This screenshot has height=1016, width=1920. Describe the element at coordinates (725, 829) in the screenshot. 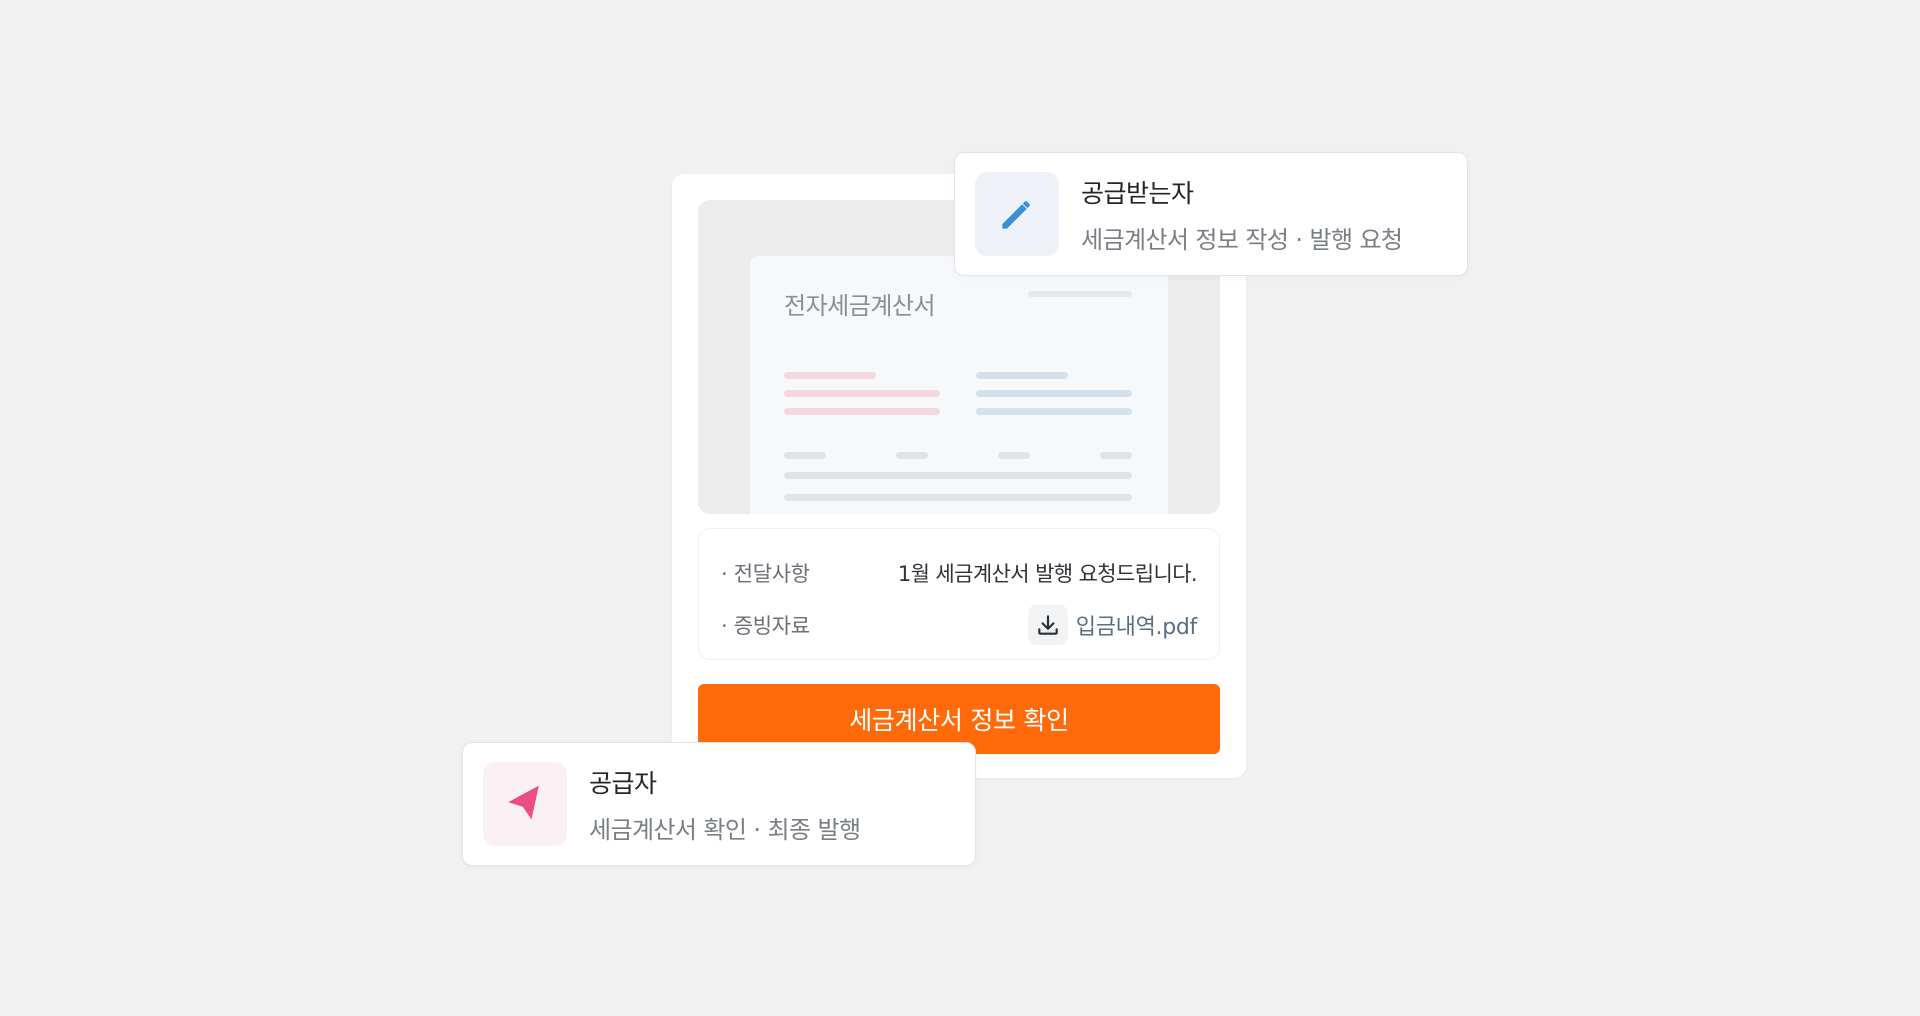

I see `supplier-role-description: 세금계산서 확인 · 최종 발행` at that location.